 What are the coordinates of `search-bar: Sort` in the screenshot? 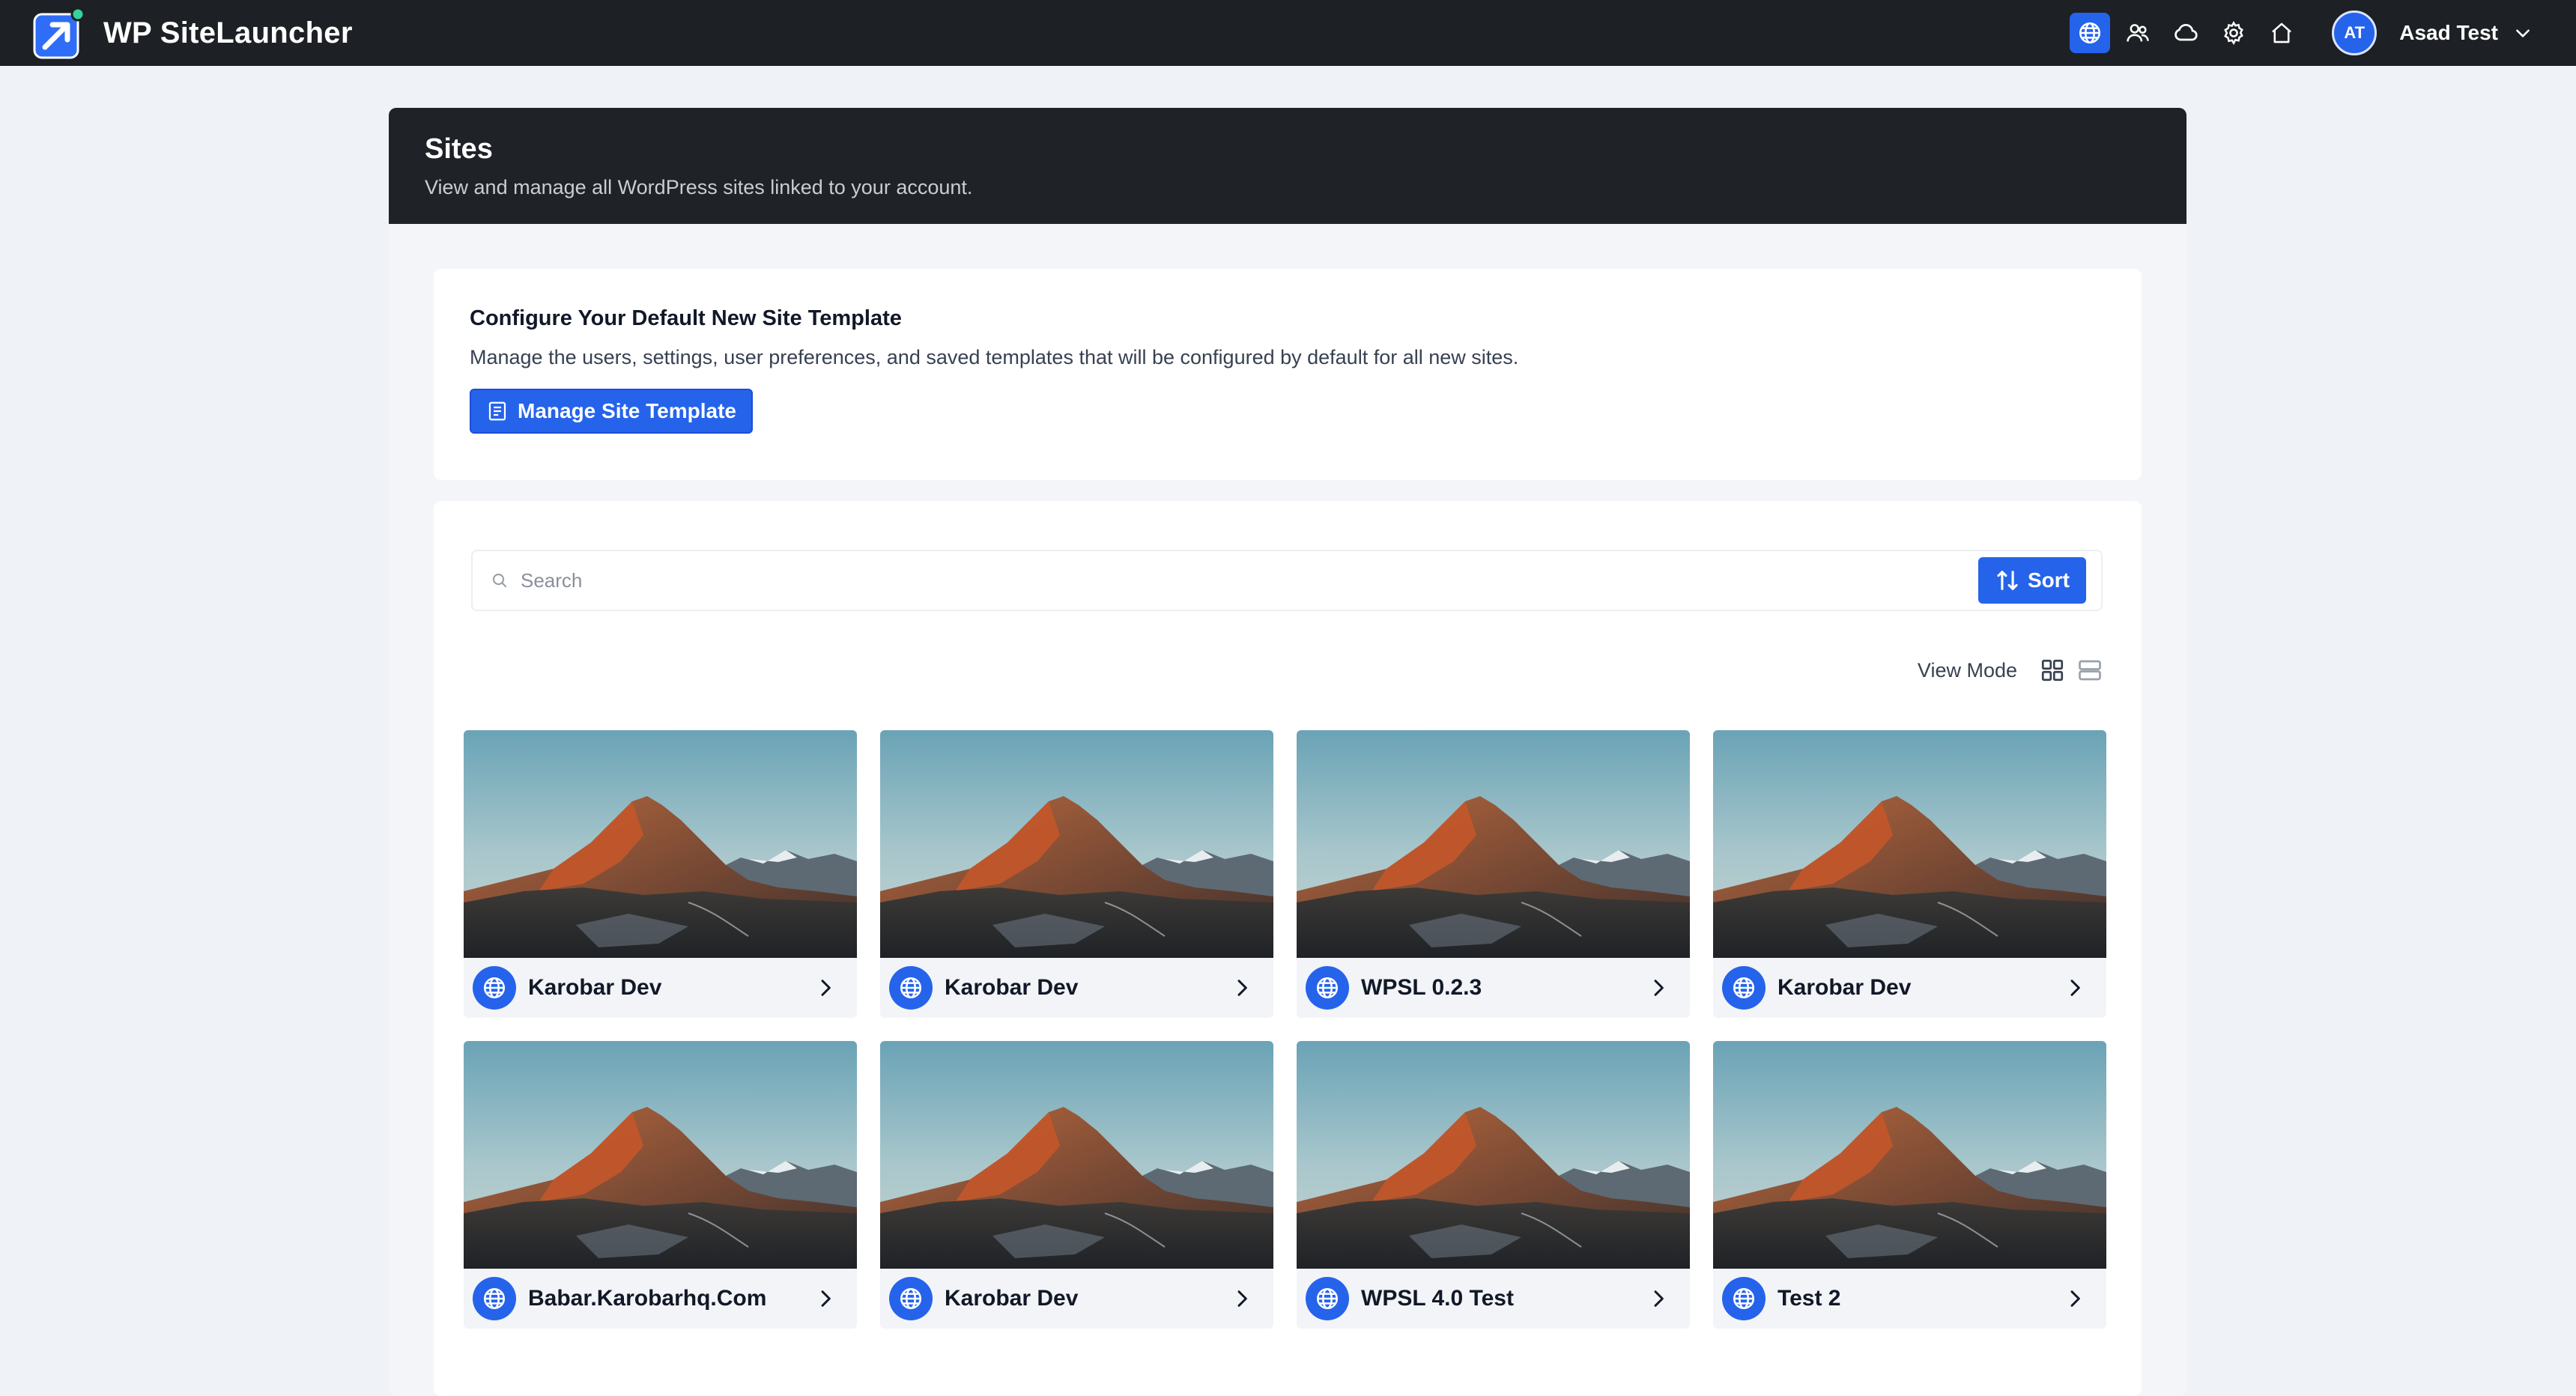 It's located at (1287, 580).